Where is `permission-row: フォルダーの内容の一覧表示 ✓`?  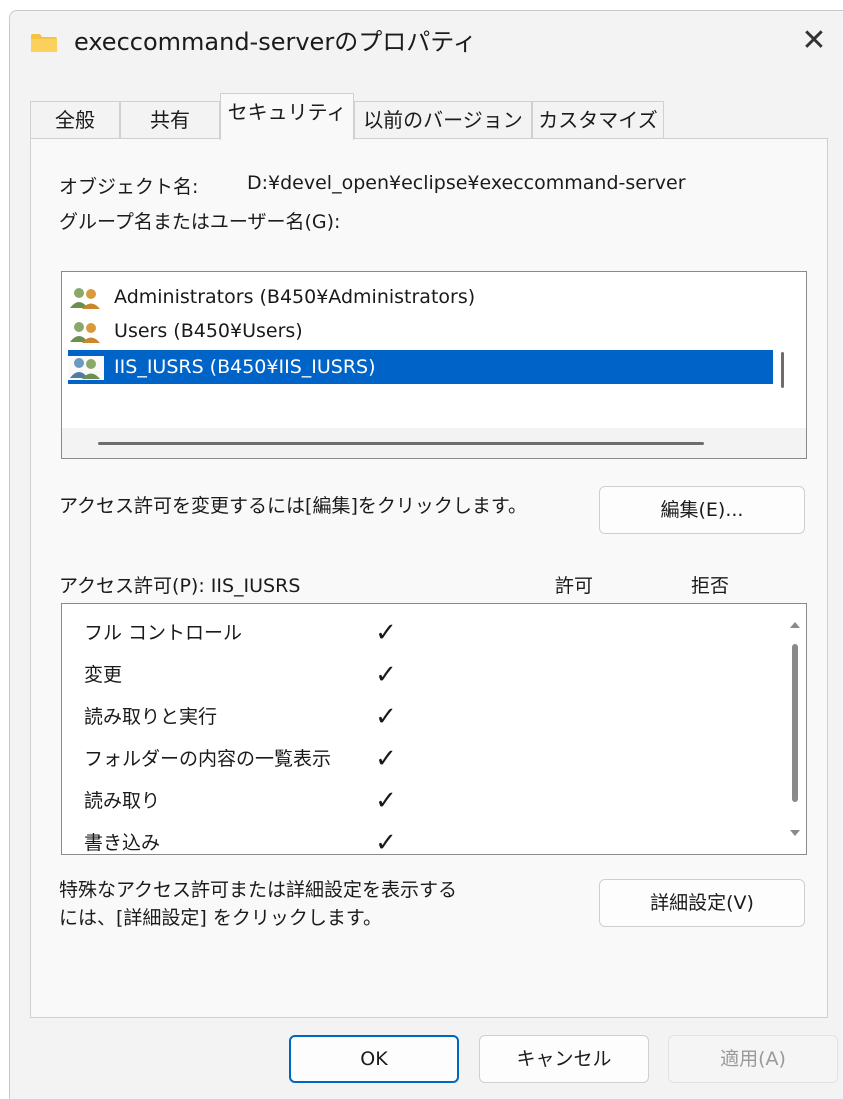 permission-row: フォルダーの内容の一覧表示 ✓ is located at coordinates (434, 759).